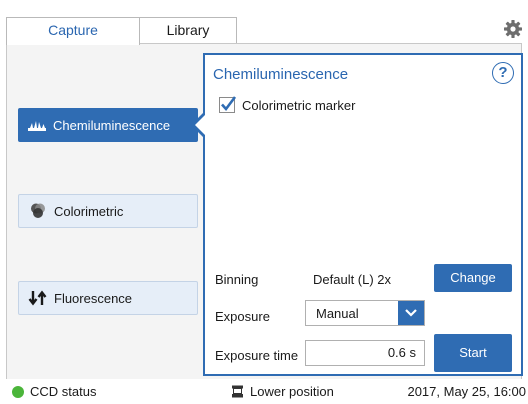 This screenshot has height=404, width=528. Describe the element at coordinates (188, 30) in the screenshot. I see `tab-library: Library` at that location.